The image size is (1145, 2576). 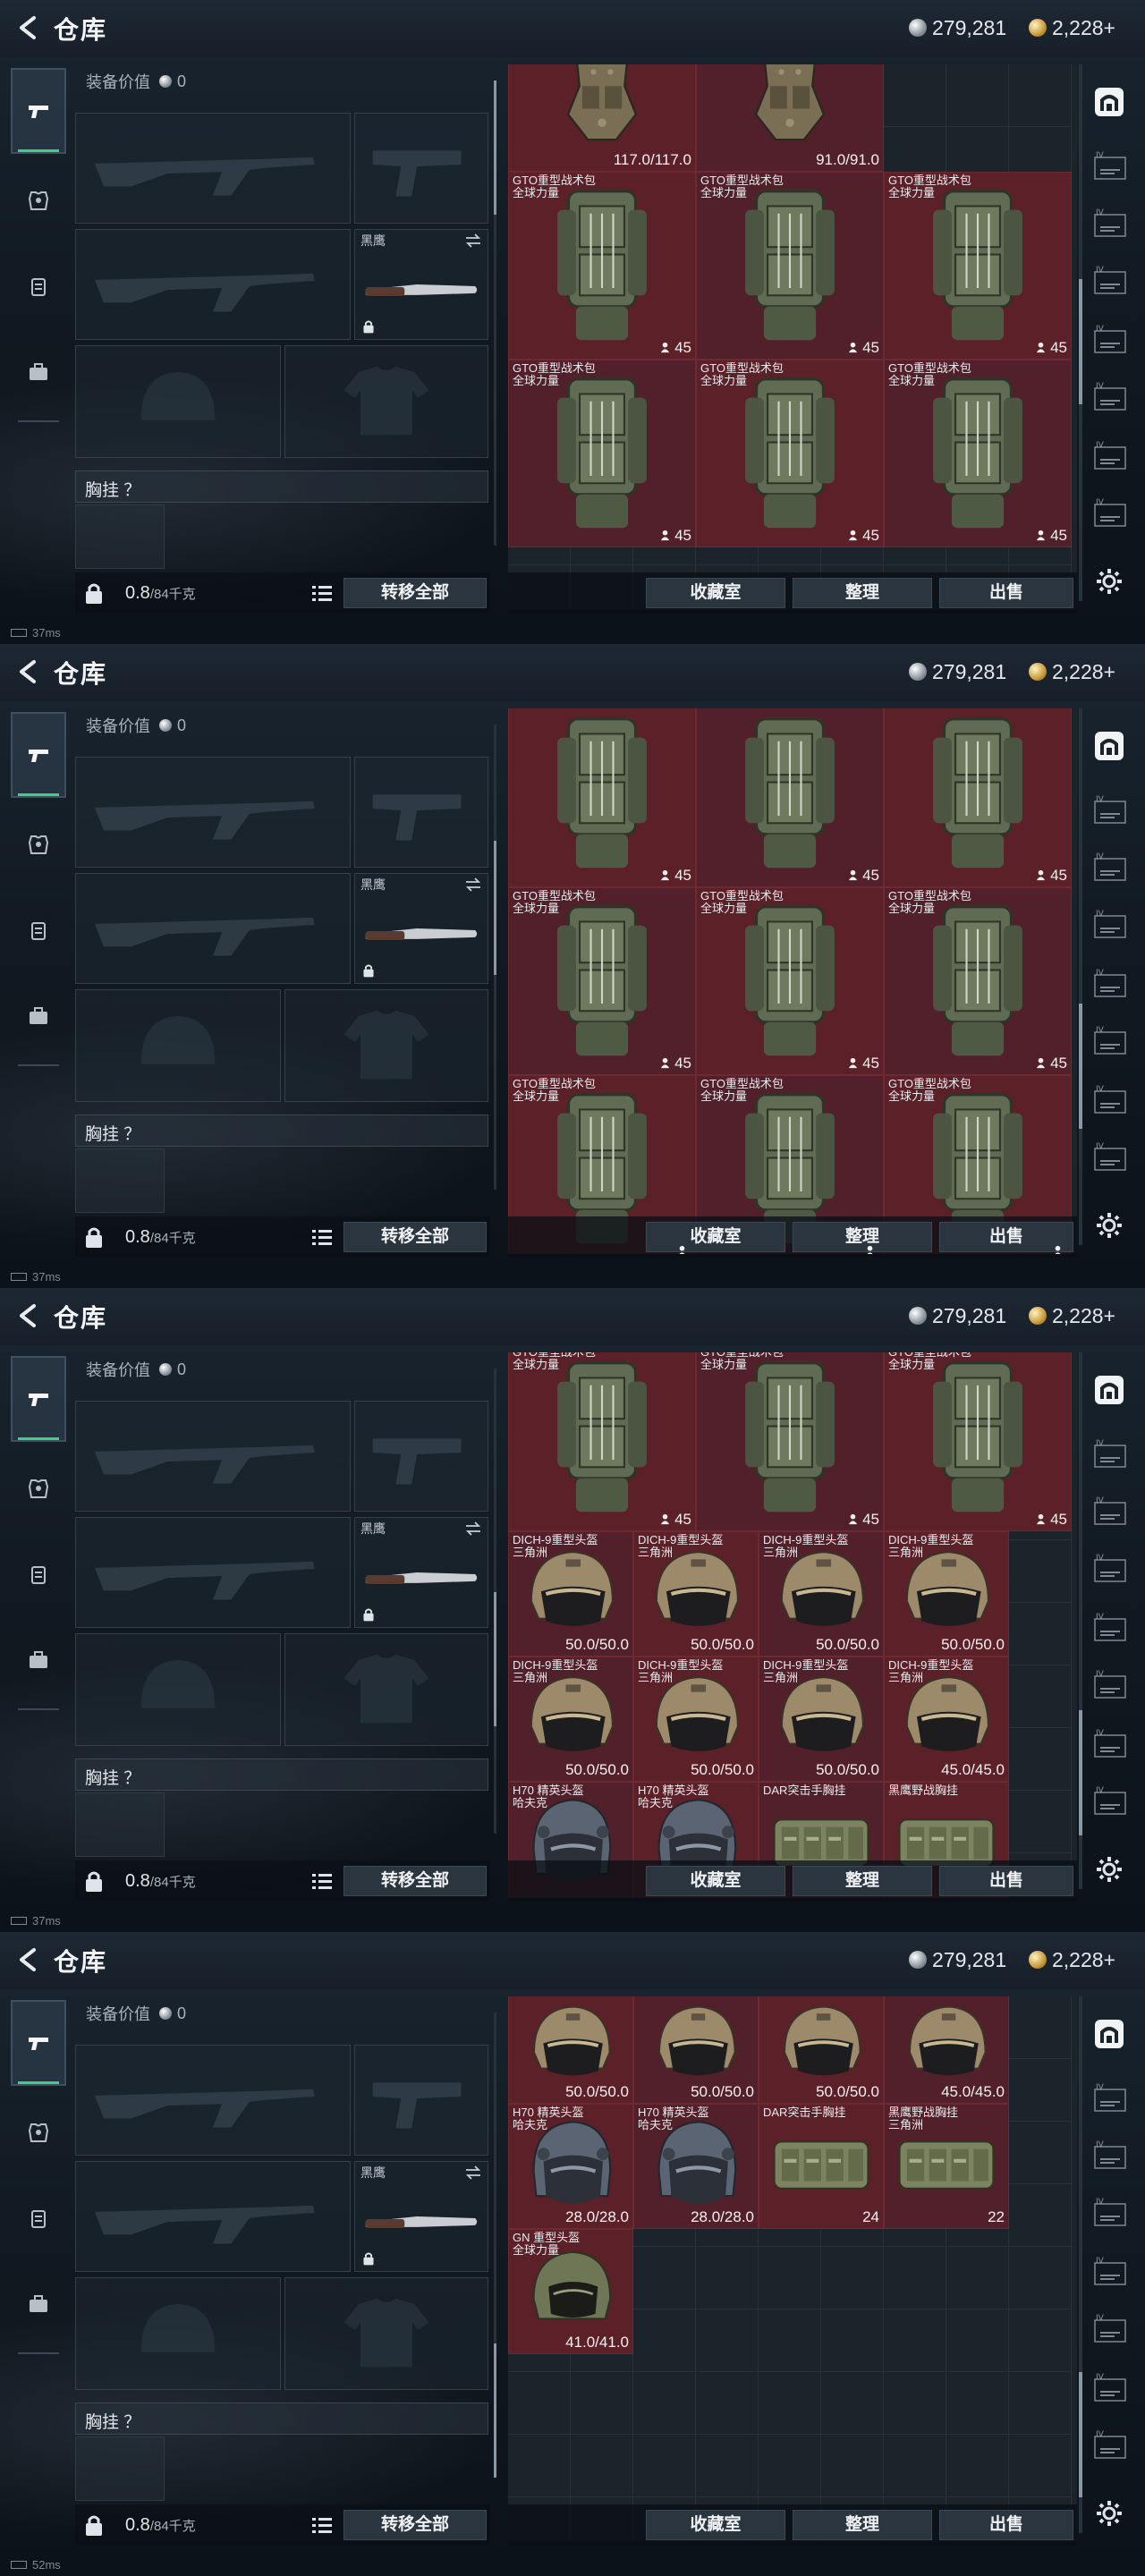 What do you see at coordinates (38, 2304) in the screenshot?
I see `tab-case` at bounding box center [38, 2304].